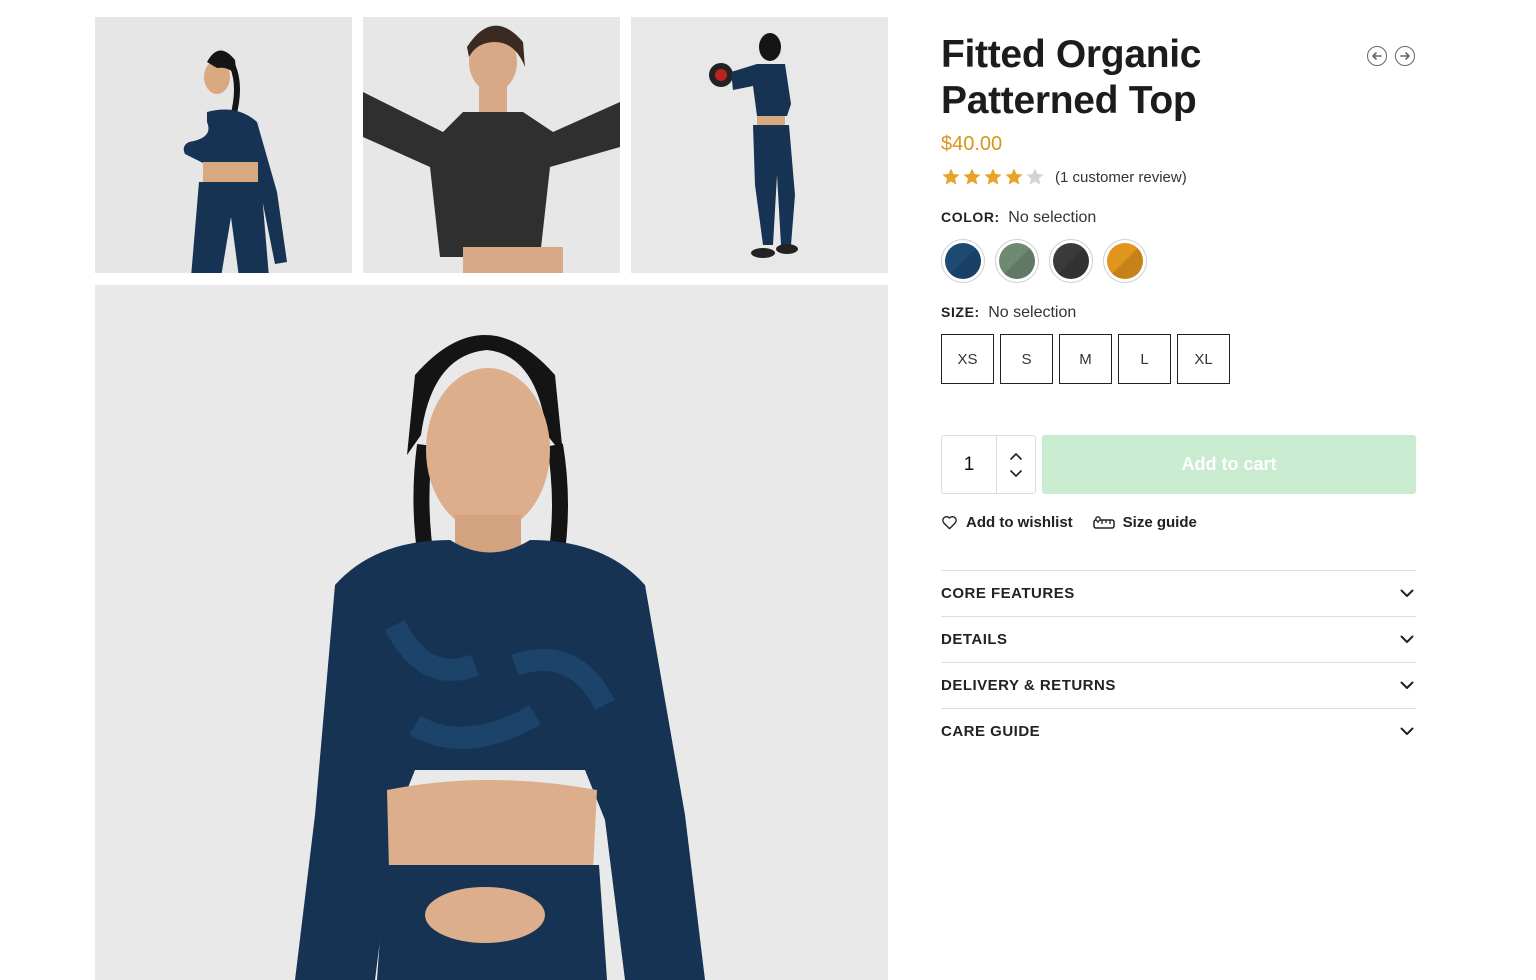 The width and height of the screenshot is (1536, 980). I want to click on next-product-button, so click(1405, 56).